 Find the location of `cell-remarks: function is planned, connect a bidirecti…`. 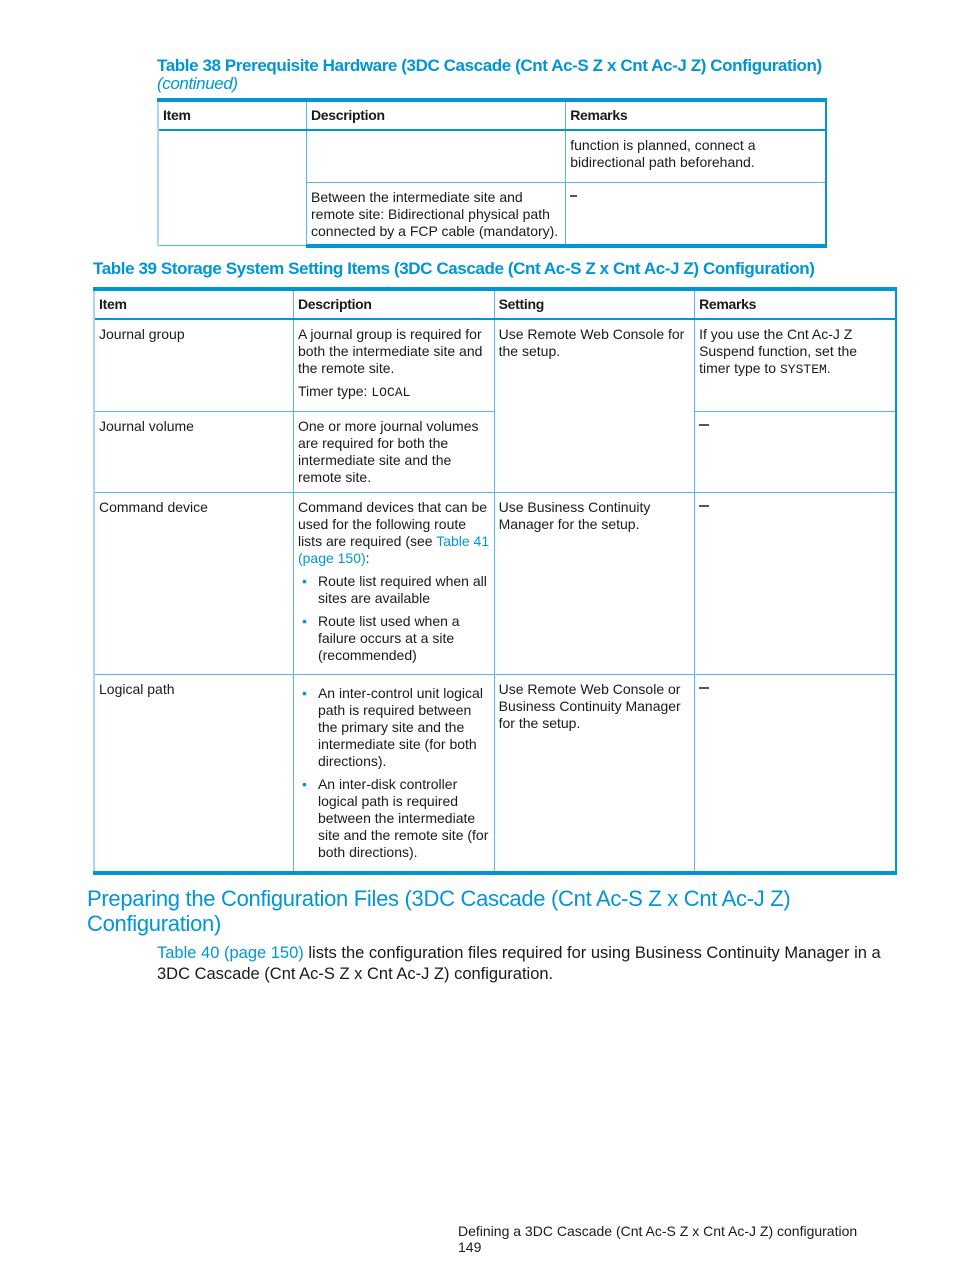

cell-remarks: function is planned, connect a bidirecti… is located at coordinates (696, 156).